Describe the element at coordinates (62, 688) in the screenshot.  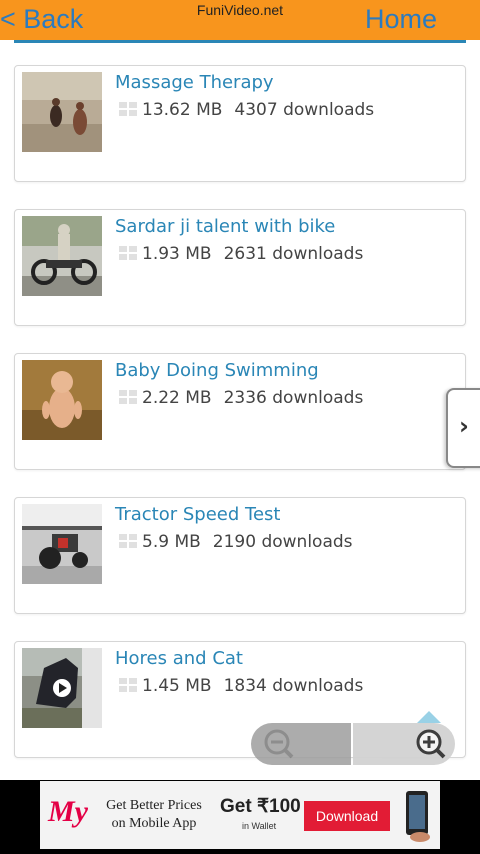
I see `horse-thumbnail` at that location.